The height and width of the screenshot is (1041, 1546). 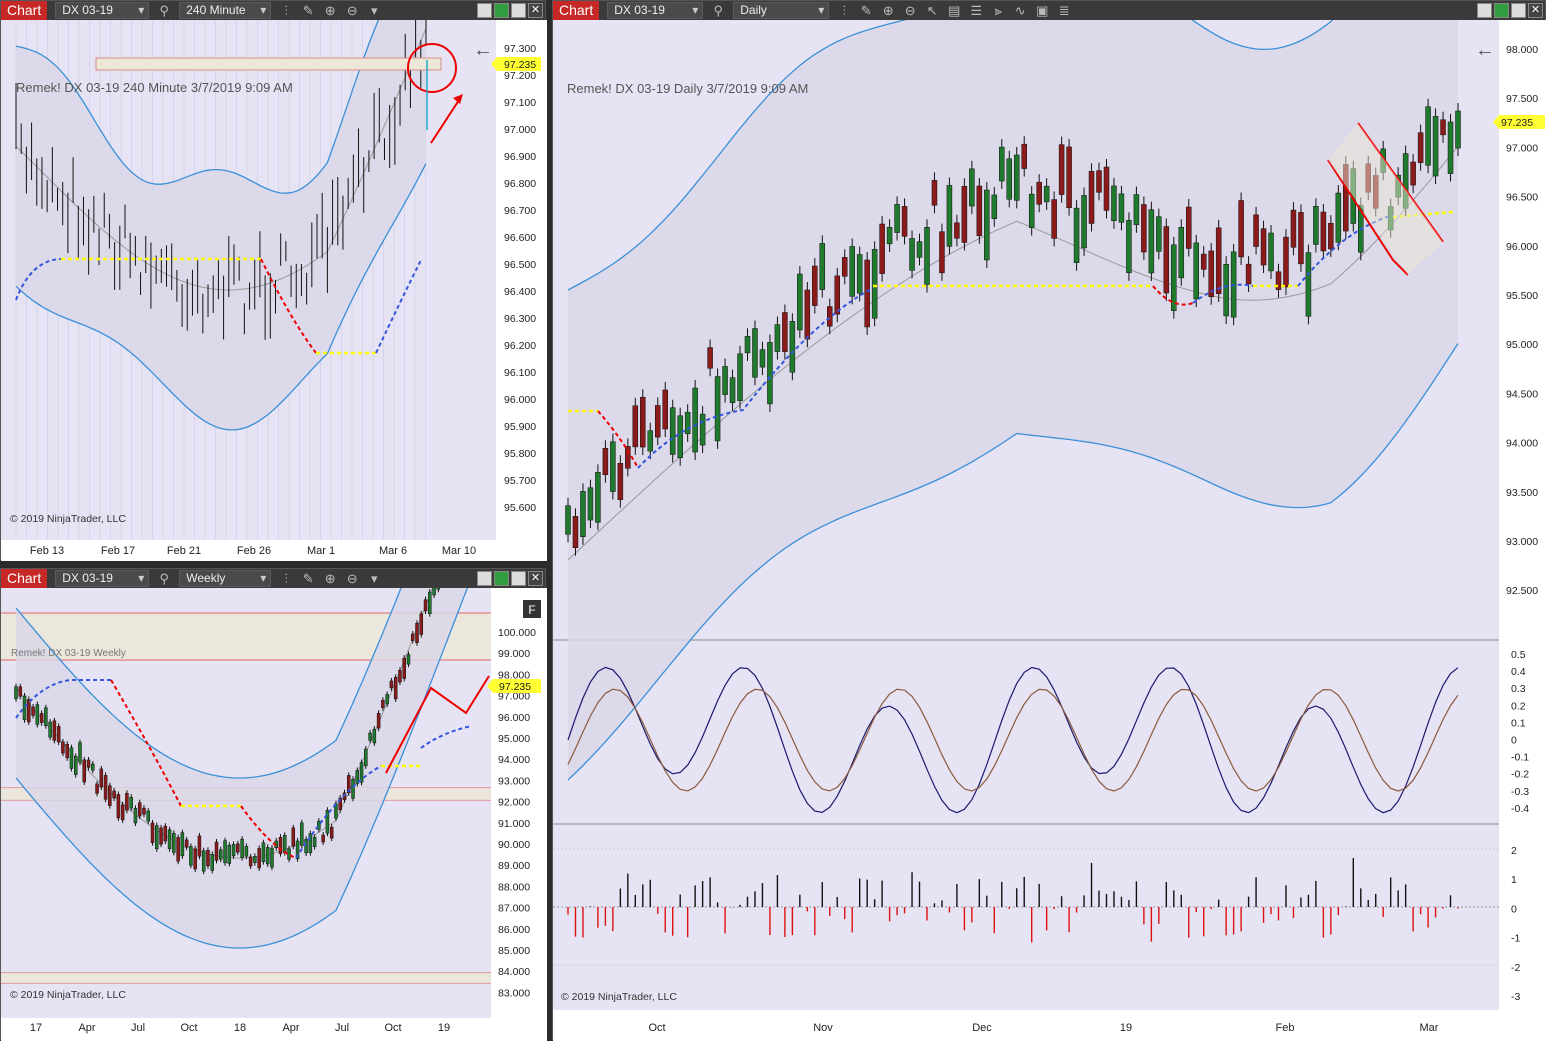 What do you see at coordinates (240, 1028) in the screenshot?
I see `time-axis-label: 18` at bounding box center [240, 1028].